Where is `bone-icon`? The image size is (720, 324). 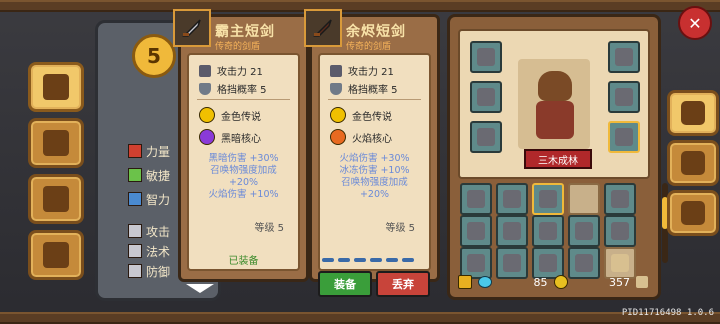
bone-icon is located at coordinates (476, 199).